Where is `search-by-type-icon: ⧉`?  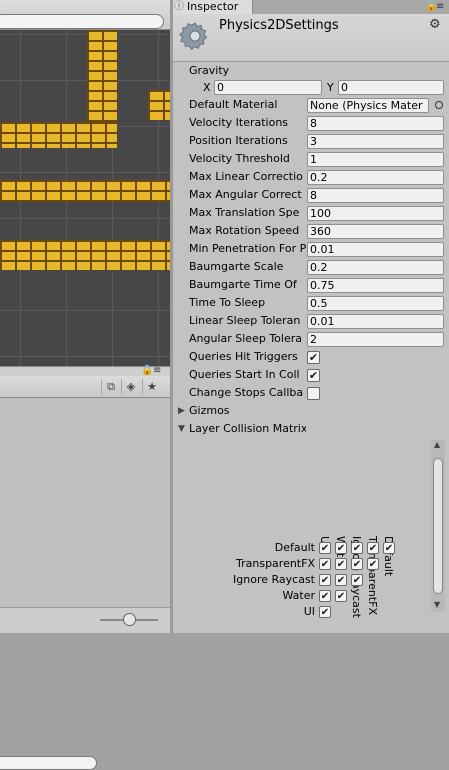
search-by-type-icon: ⧉ is located at coordinates (110, 387).